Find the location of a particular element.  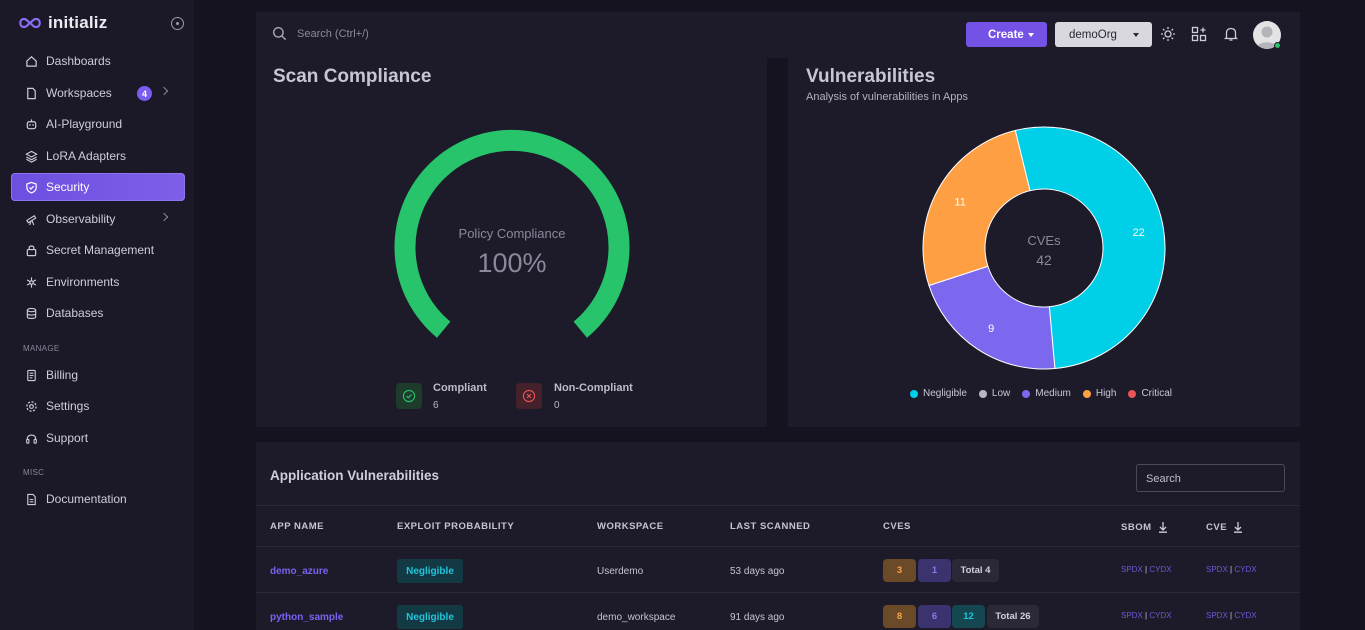

sidebar-item-settings: Settings is located at coordinates (98, 406).